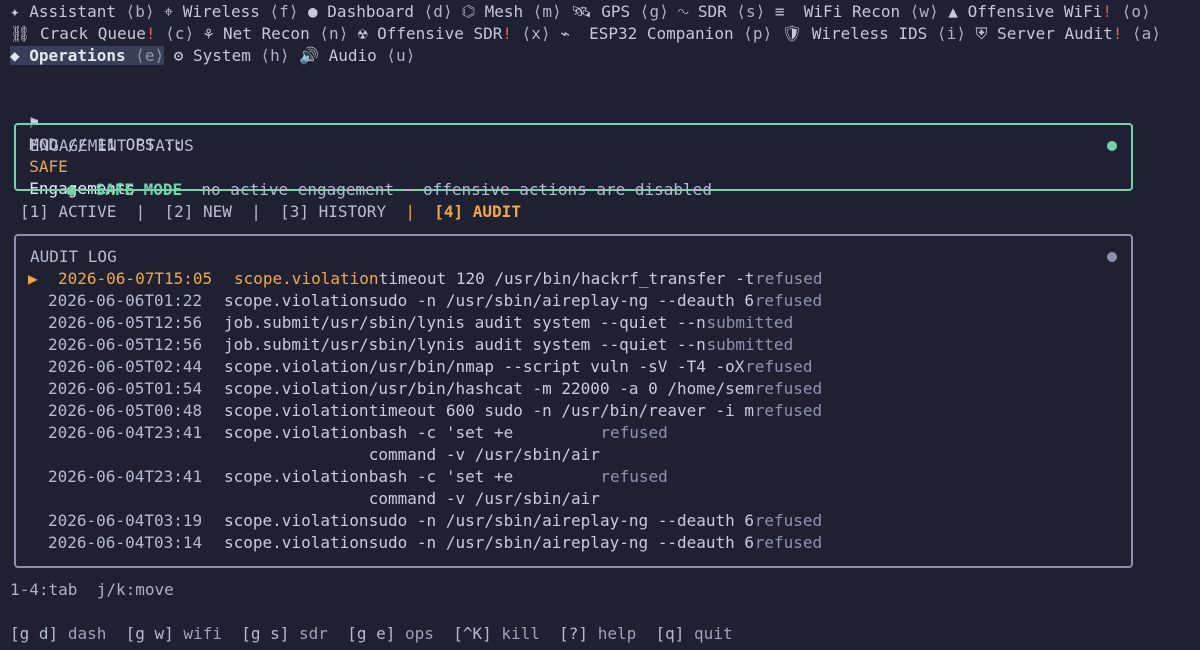 This screenshot has height=650, width=1200. Describe the element at coordinates (504, 11) in the screenshot. I see `nav-label: Mesh` at that location.